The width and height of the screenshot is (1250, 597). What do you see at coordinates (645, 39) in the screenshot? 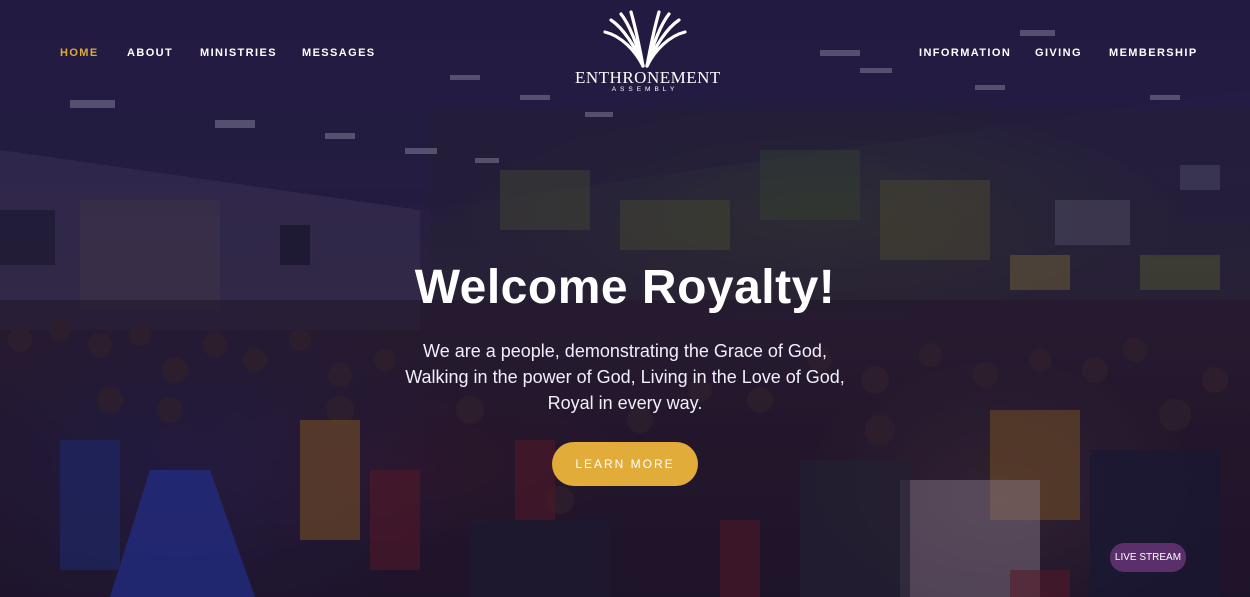
I see `wings-icon` at bounding box center [645, 39].